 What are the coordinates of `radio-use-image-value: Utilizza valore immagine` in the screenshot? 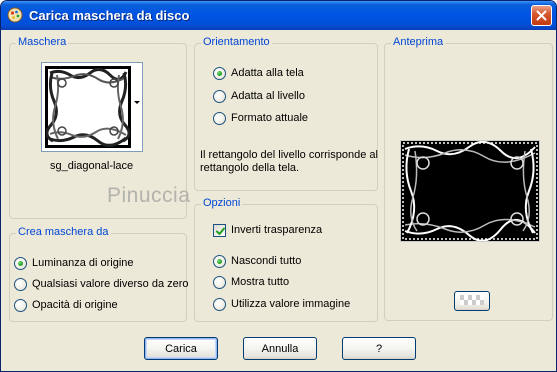 It's located at (281, 304).